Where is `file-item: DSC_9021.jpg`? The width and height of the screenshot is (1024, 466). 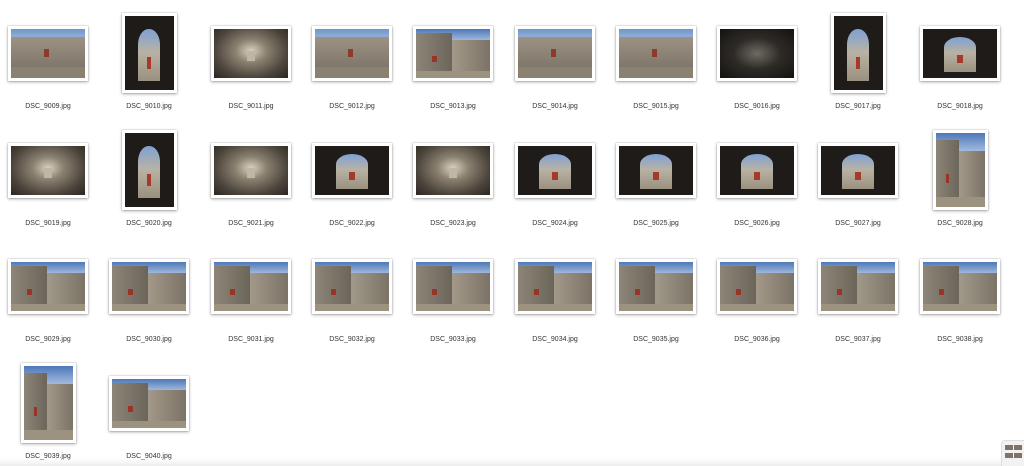
file-item: DSC_9021.jpg is located at coordinates (251, 179).